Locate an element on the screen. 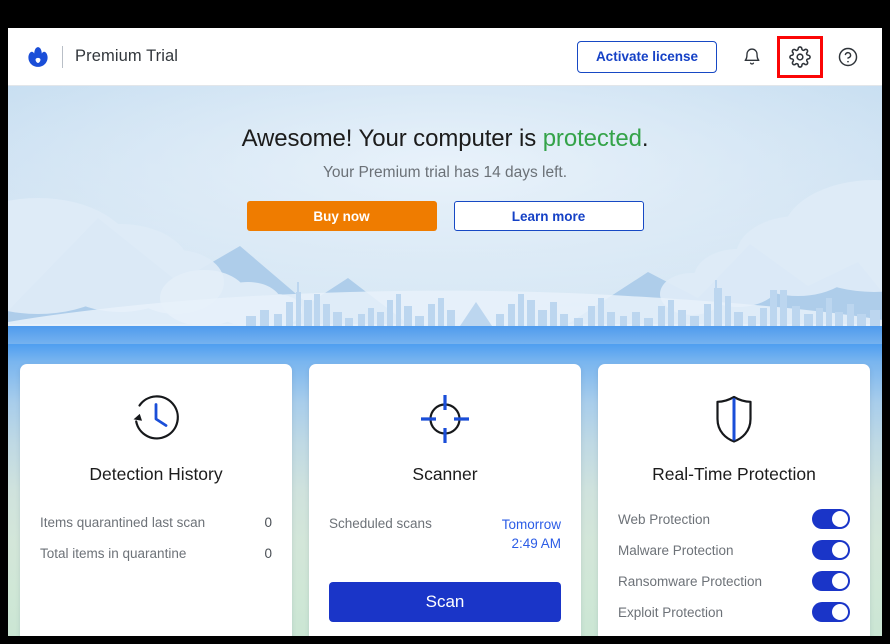 The width and height of the screenshot is (890, 644). stat-row: Items quarantined last scan 0 is located at coordinates (156, 522).